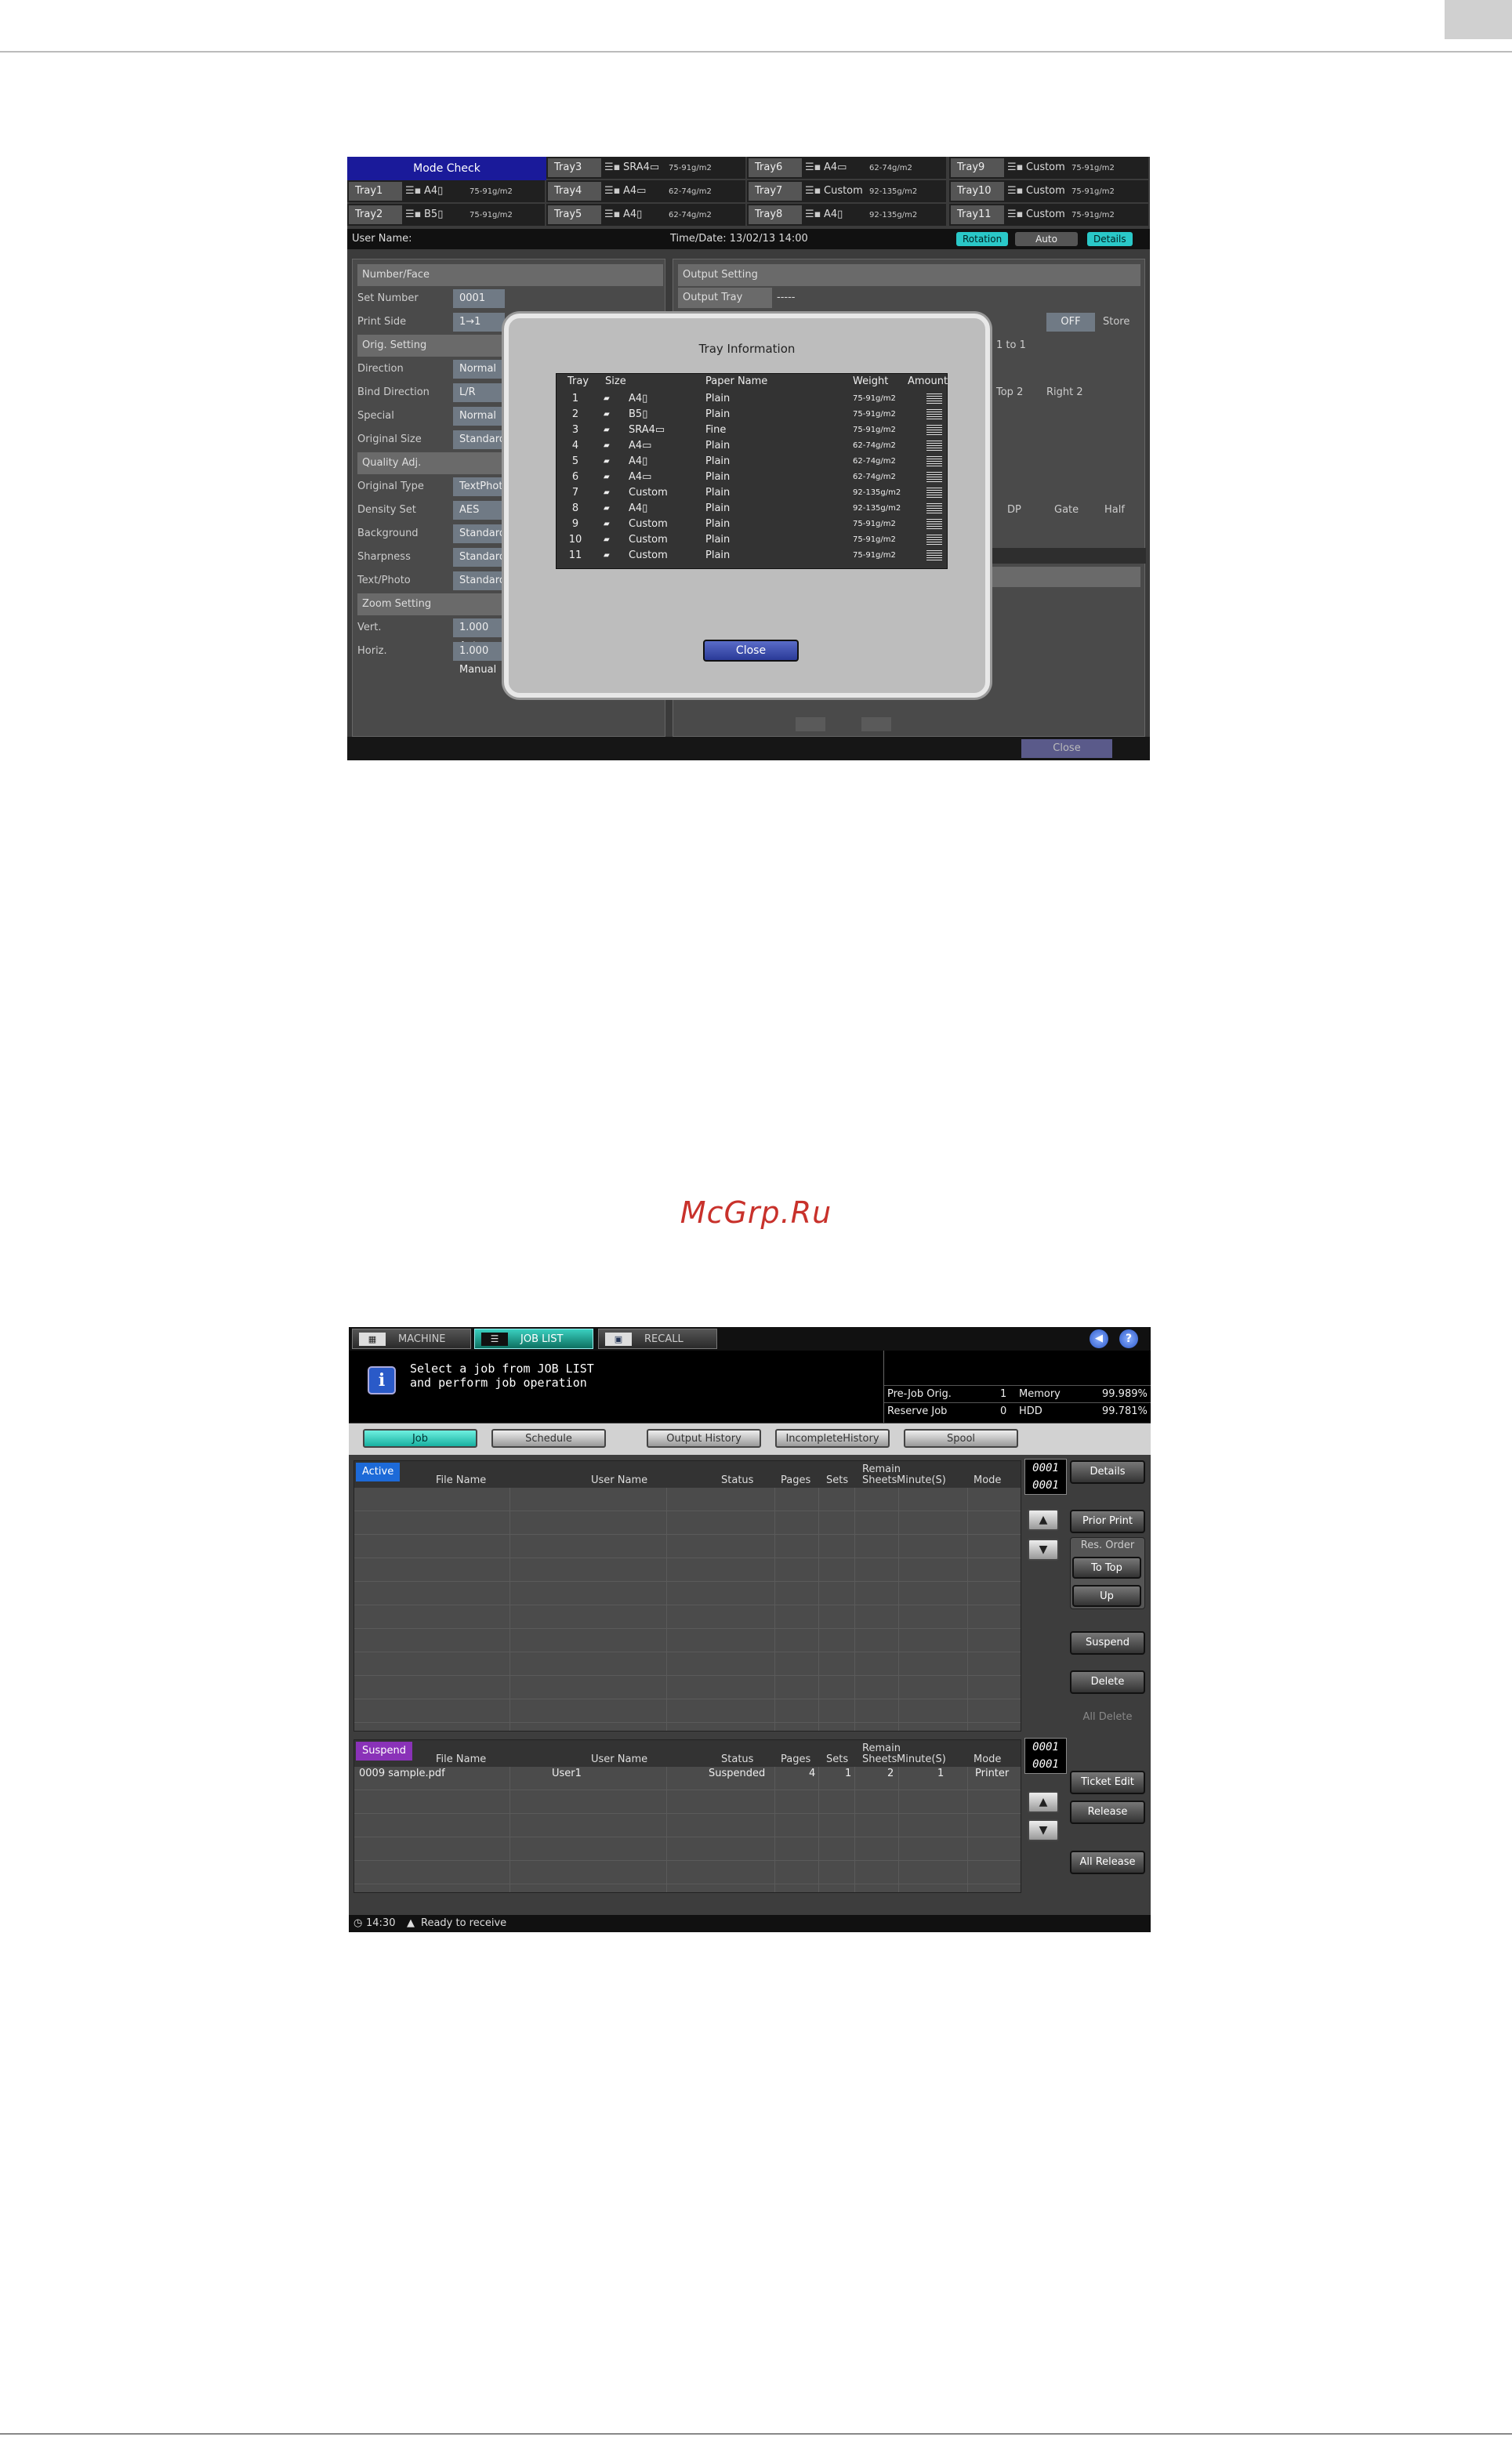 The image size is (1512, 2437). What do you see at coordinates (1107, 1643) in the screenshot?
I see `suspend-button: Suspend` at bounding box center [1107, 1643].